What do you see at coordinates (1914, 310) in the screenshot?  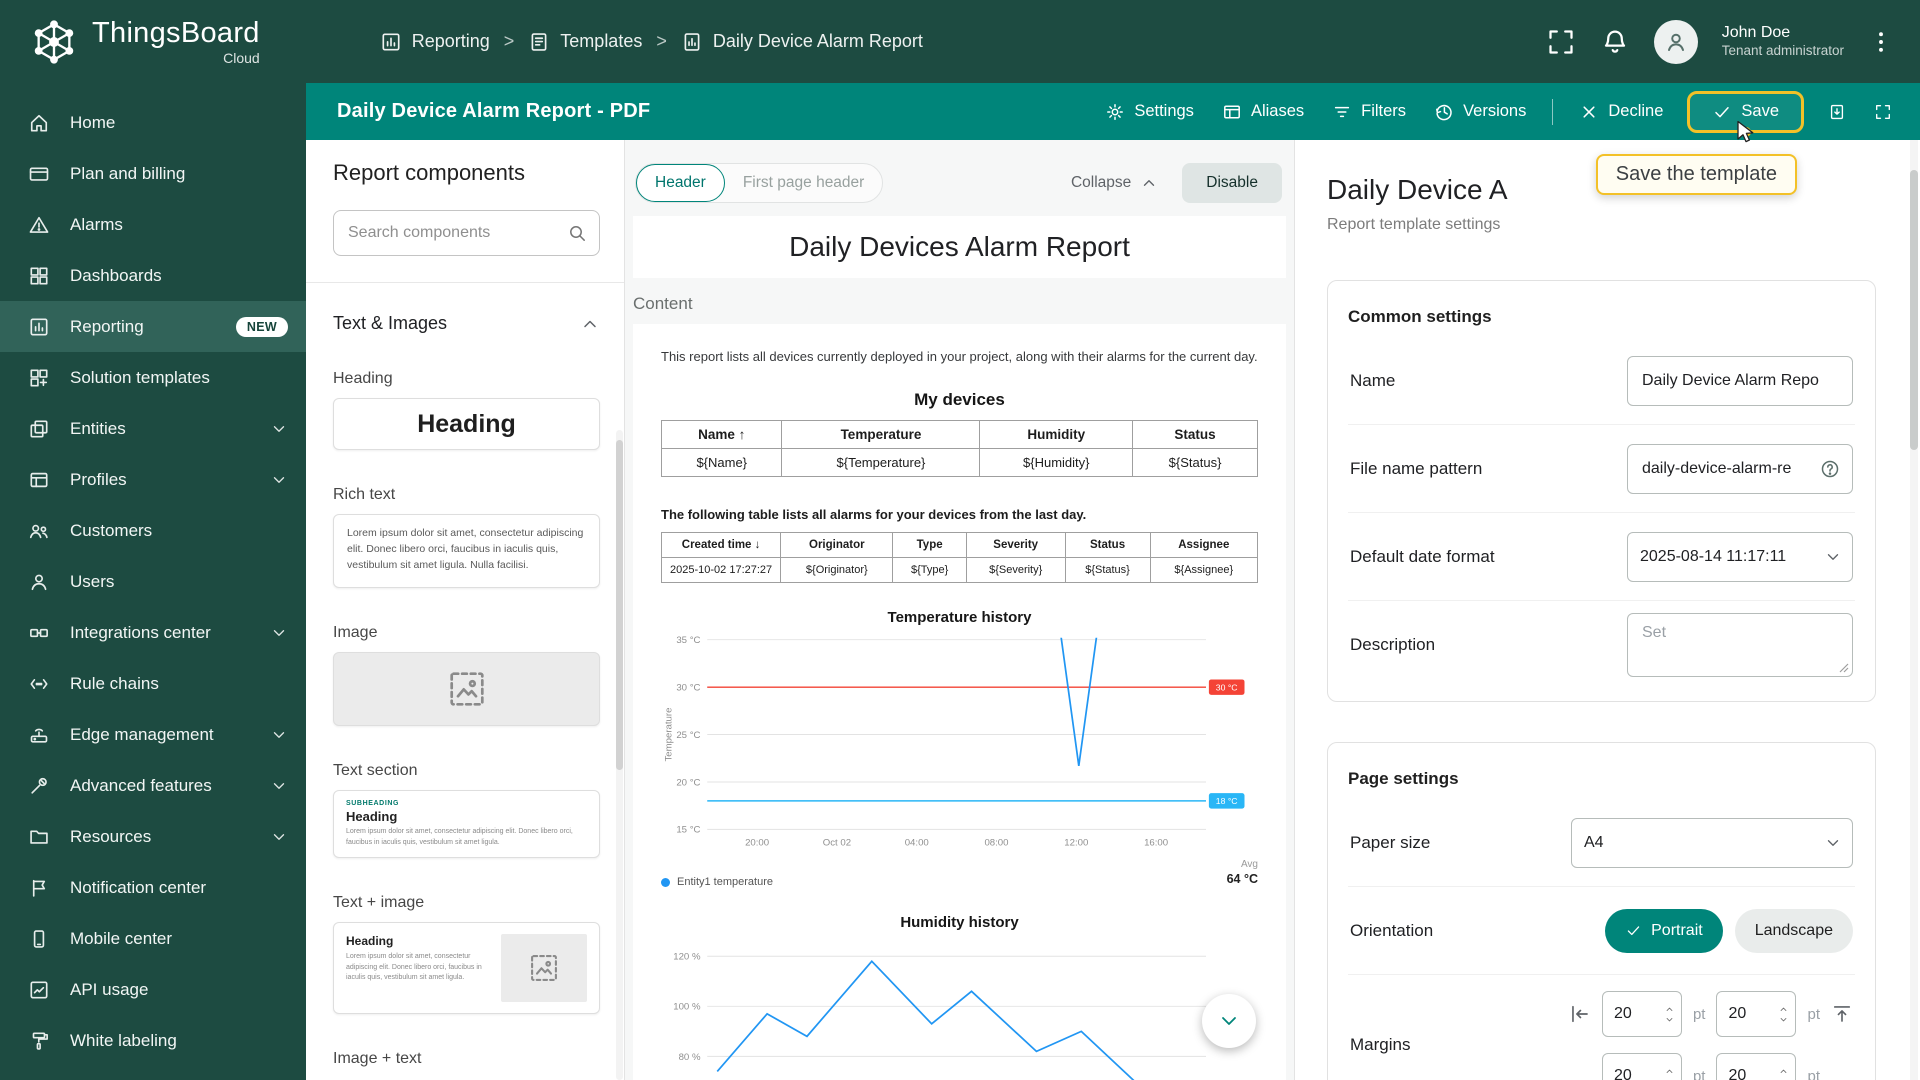 I see `settings-scrollbar` at bounding box center [1914, 310].